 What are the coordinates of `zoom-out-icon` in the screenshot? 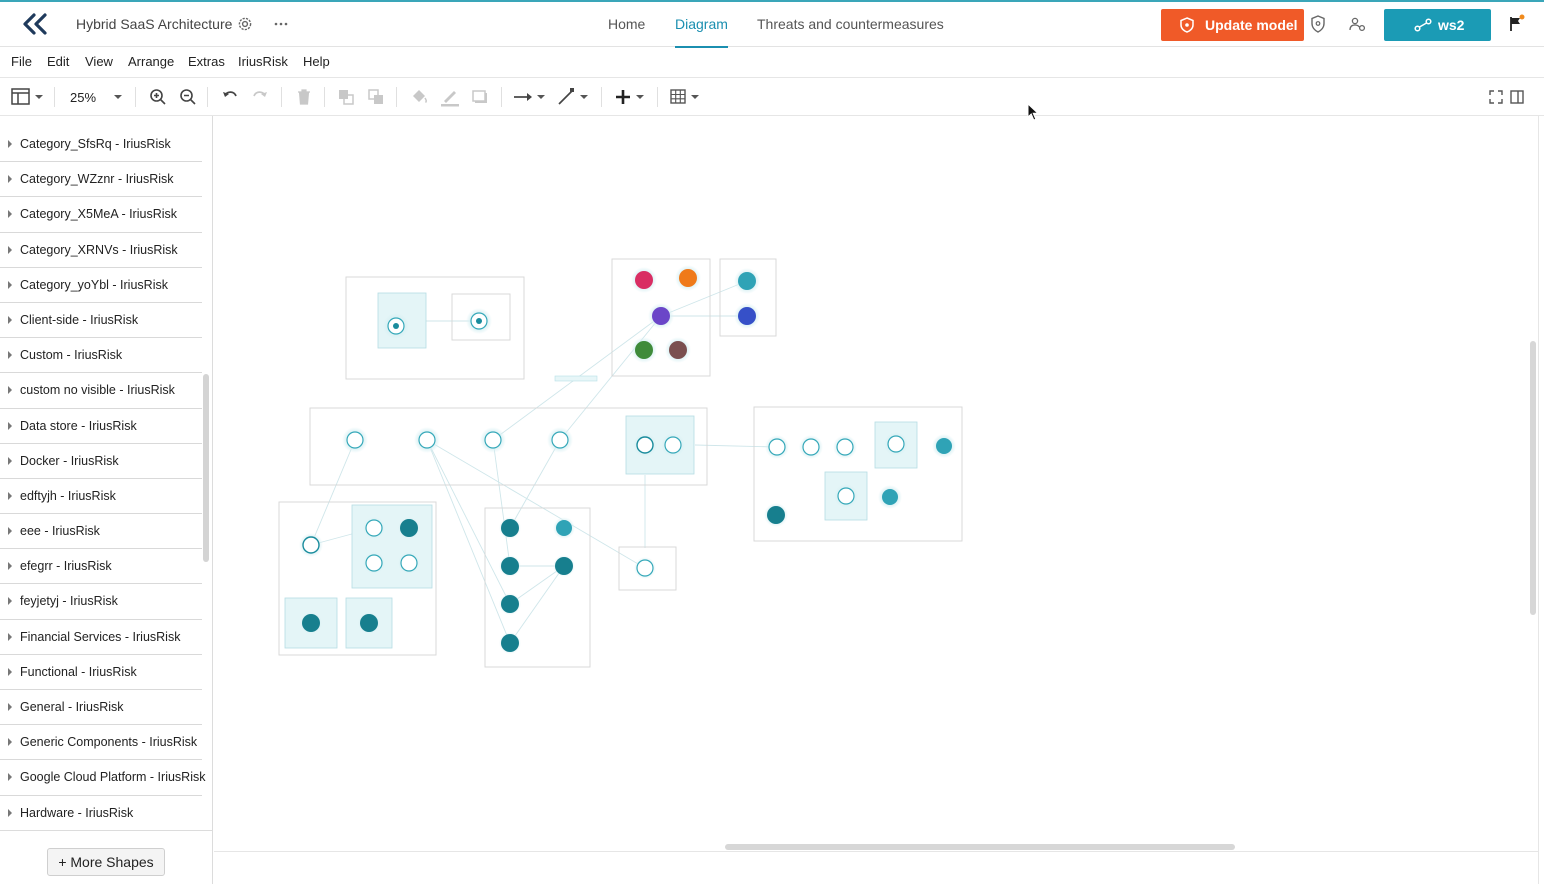 It's located at (188, 97).